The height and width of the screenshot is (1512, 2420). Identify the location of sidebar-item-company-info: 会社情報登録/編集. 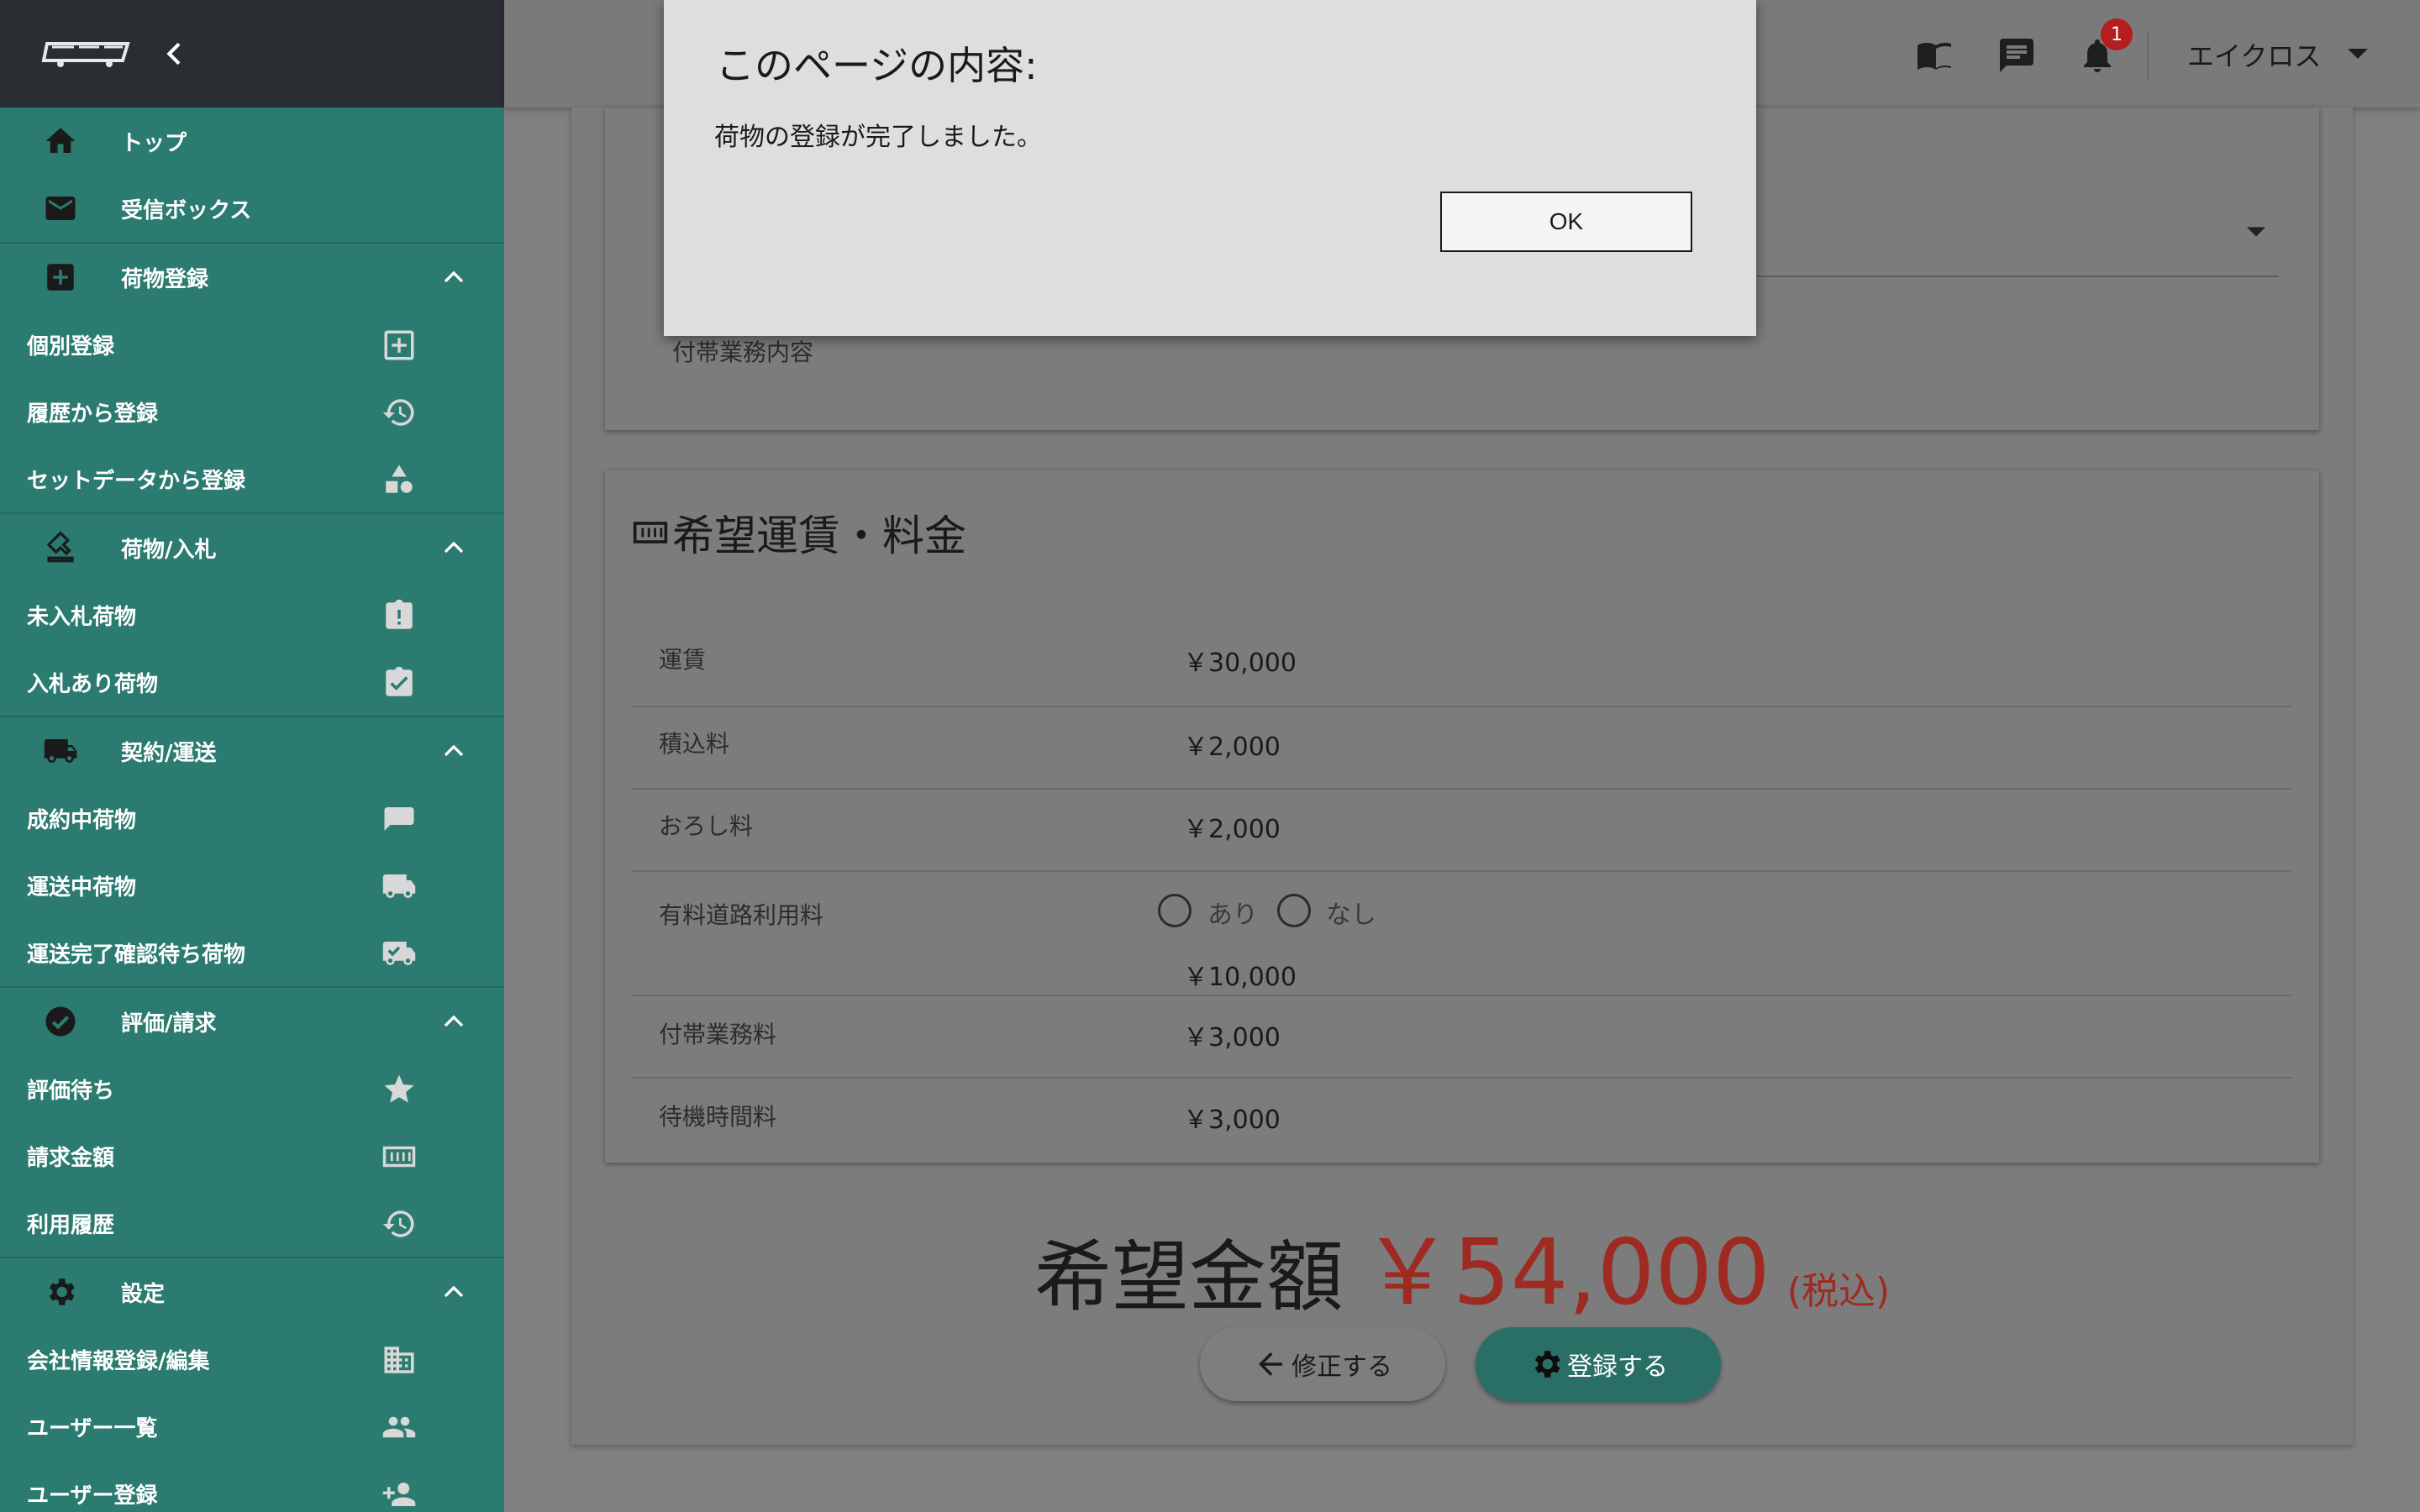
(252, 1359).